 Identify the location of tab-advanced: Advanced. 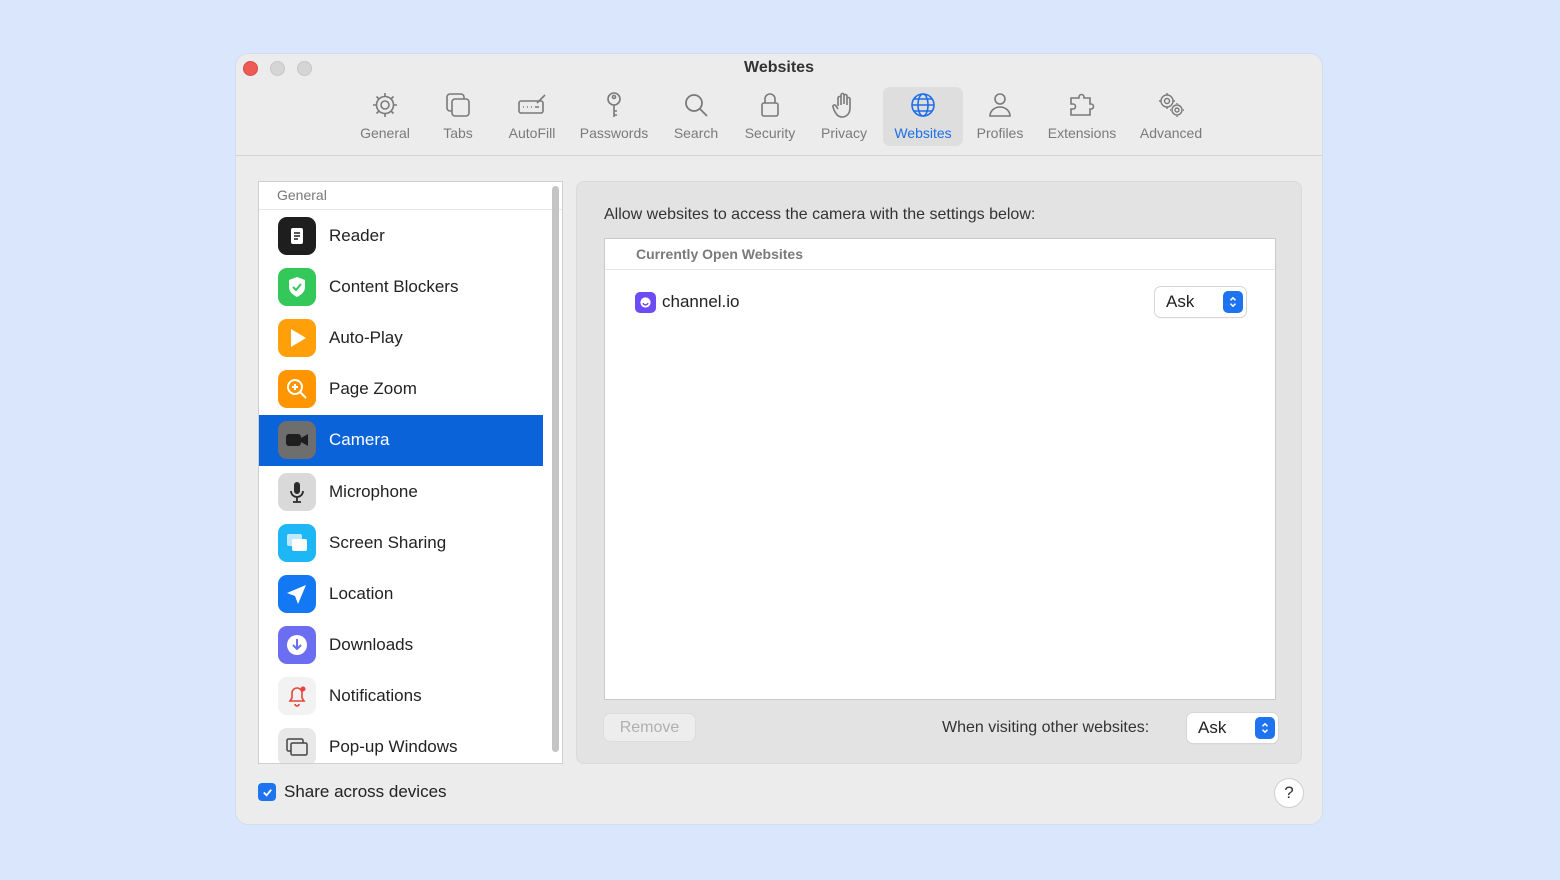
(1171, 116).